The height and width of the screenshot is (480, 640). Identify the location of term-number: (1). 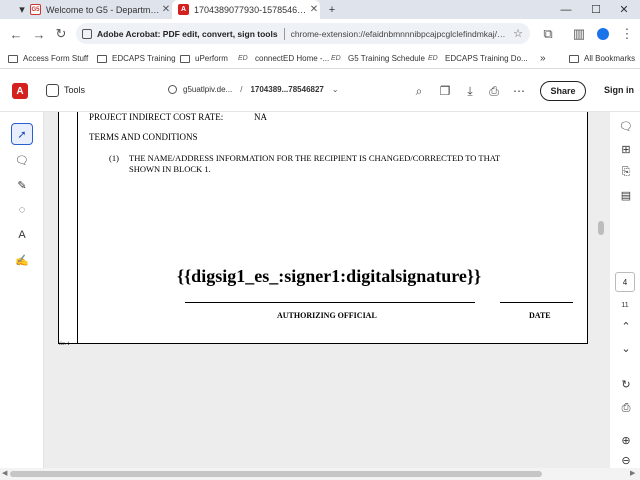
(114, 158).